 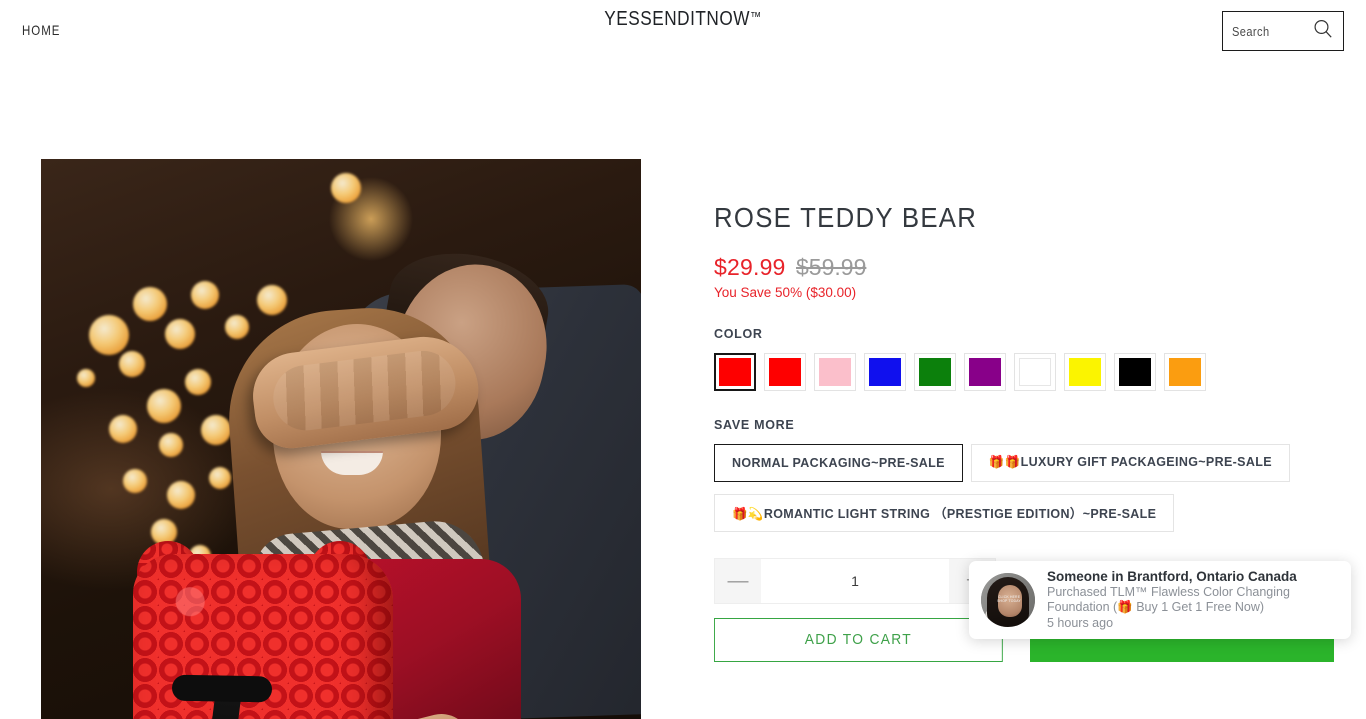 What do you see at coordinates (846, 217) in the screenshot?
I see `product-title: ROSE TEDDY BEAR` at bounding box center [846, 217].